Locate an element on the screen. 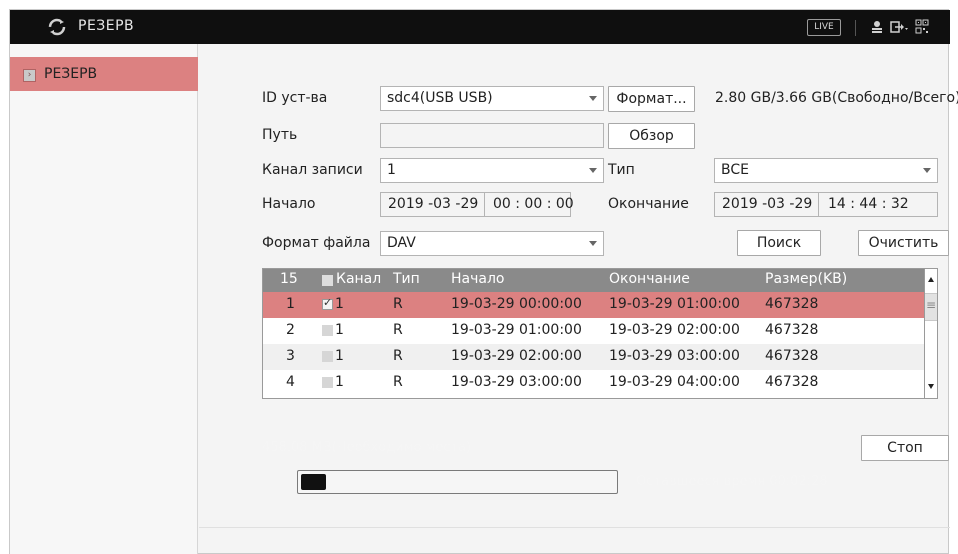 The width and height of the screenshot is (958, 554). file-format-label: Формат файла is located at coordinates (316, 243).